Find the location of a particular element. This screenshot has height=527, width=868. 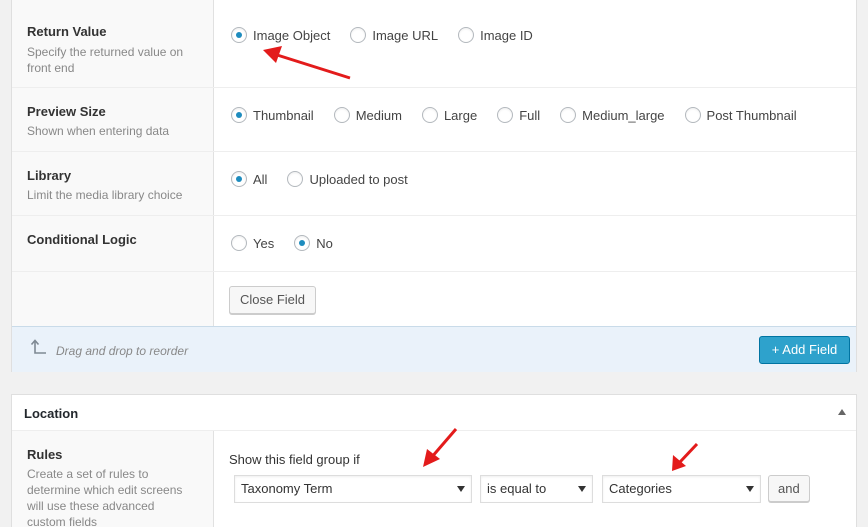

library-option-uploaded-to-post: Uploaded to post is located at coordinates (347, 179).